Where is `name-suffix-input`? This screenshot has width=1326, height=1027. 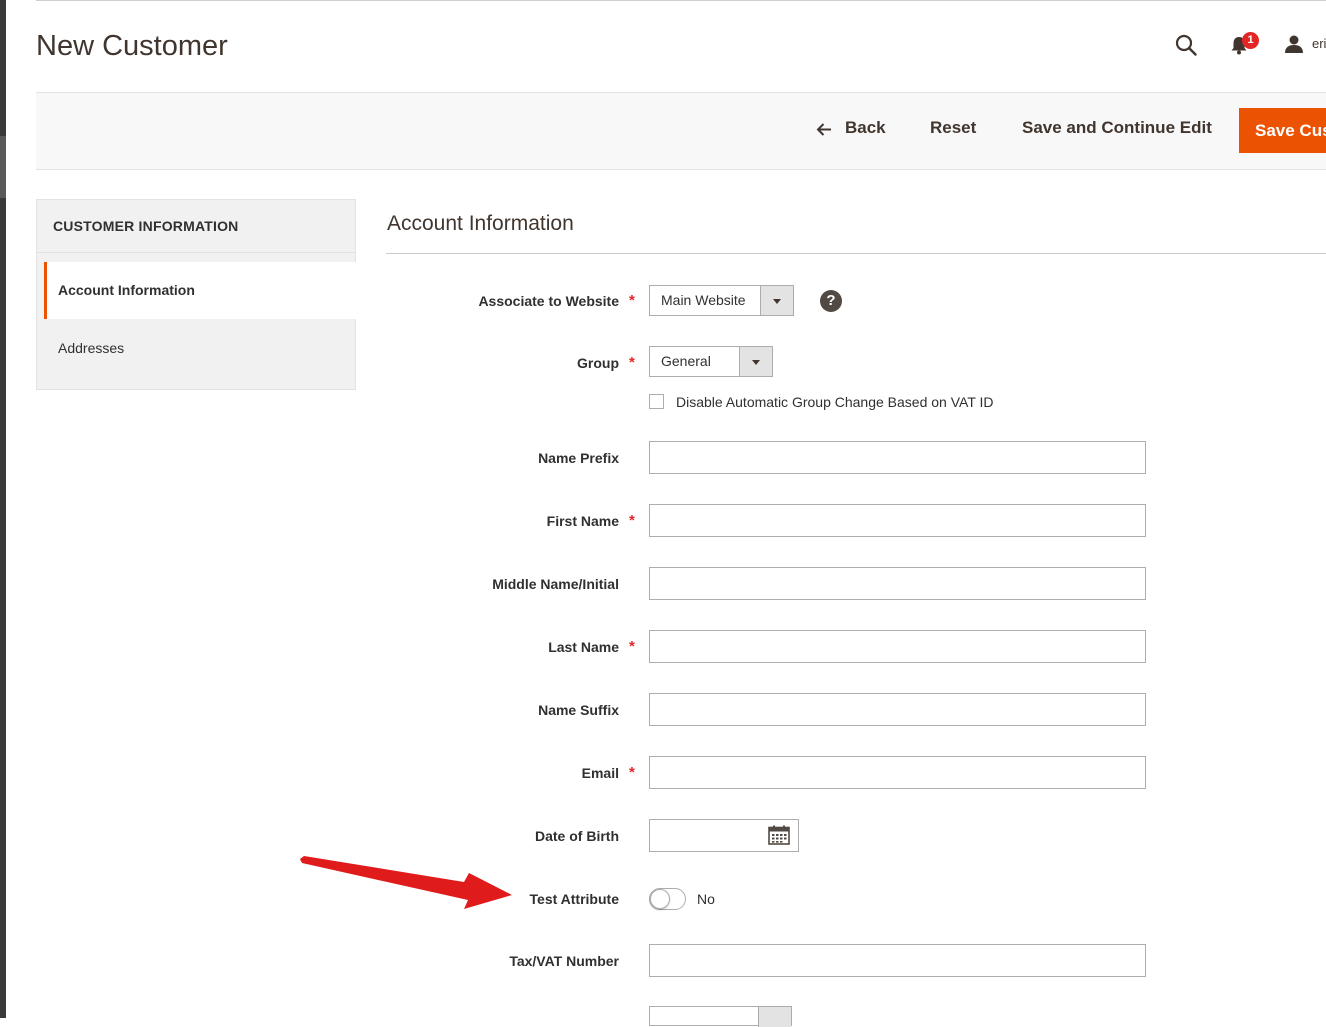 name-suffix-input is located at coordinates (897, 709).